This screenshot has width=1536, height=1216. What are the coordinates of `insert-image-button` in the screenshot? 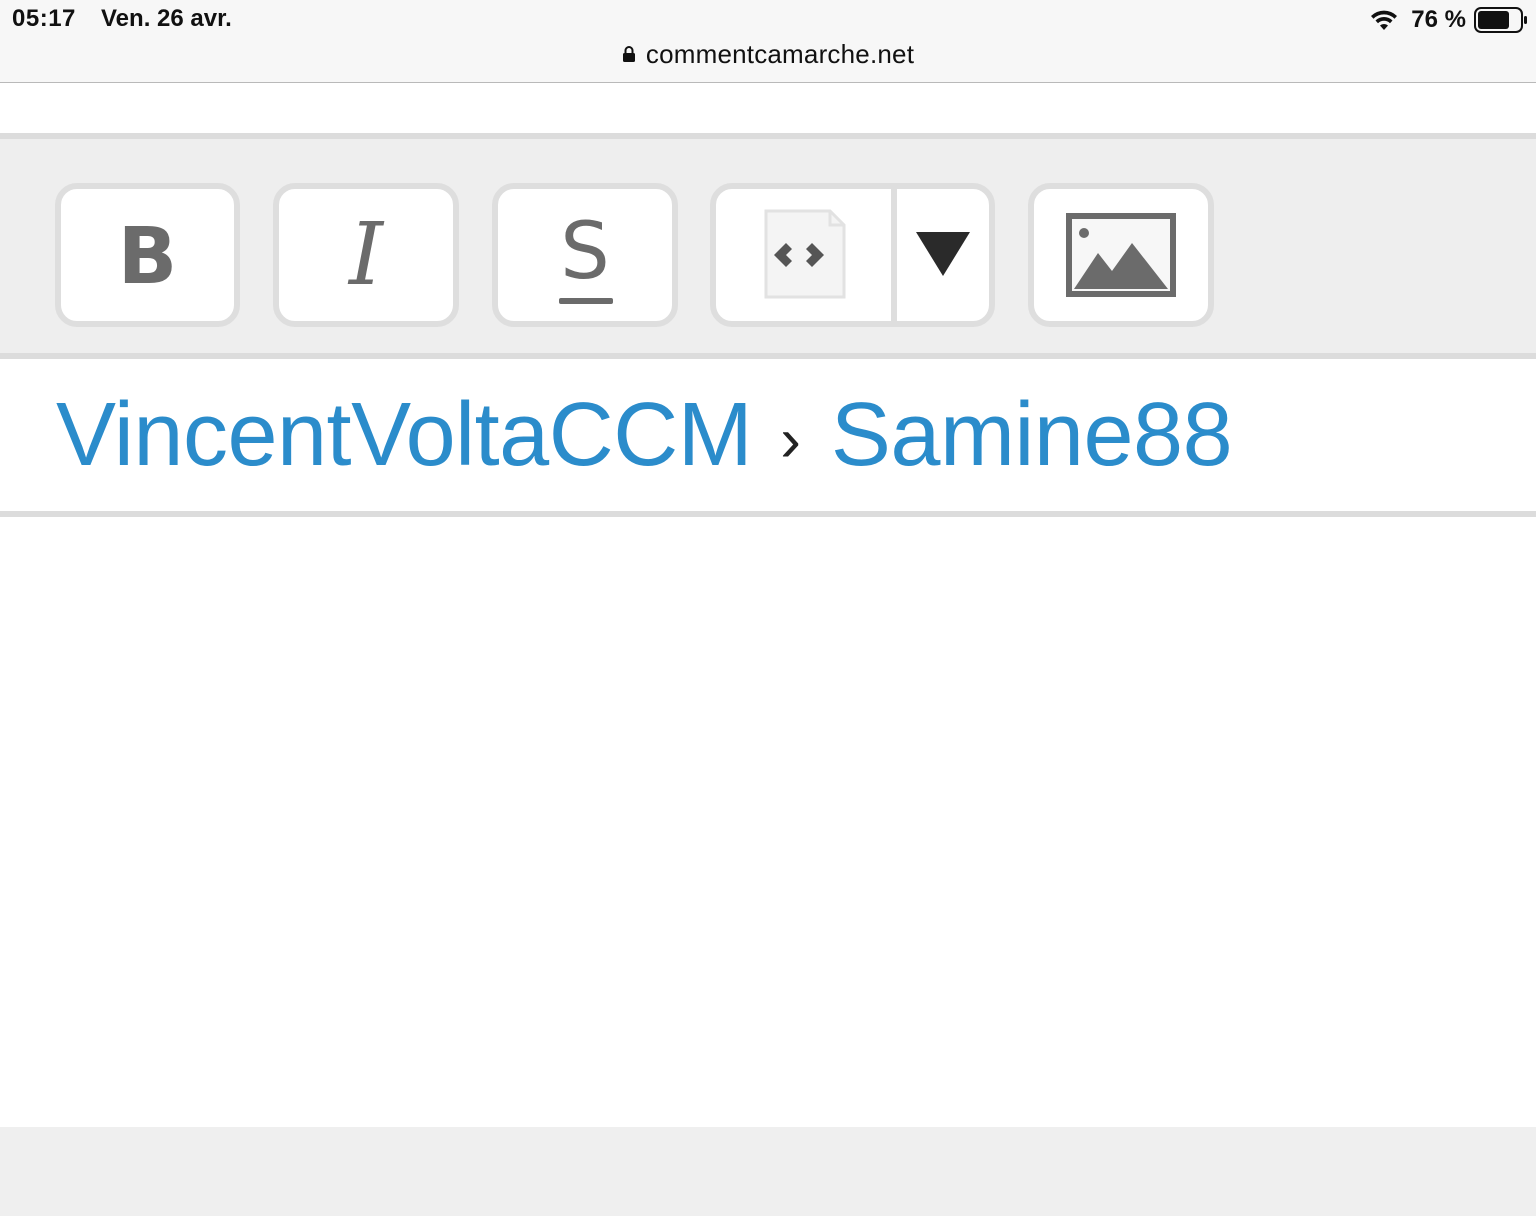 It's located at (1121, 255).